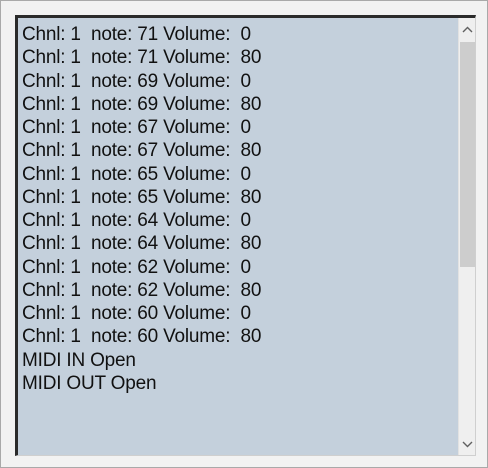 The height and width of the screenshot is (468, 488). What do you see at coordinates (240, 383) in the screenshot?
I see `log-line: MIDI OUT Open` at bounding box center [240, 383].